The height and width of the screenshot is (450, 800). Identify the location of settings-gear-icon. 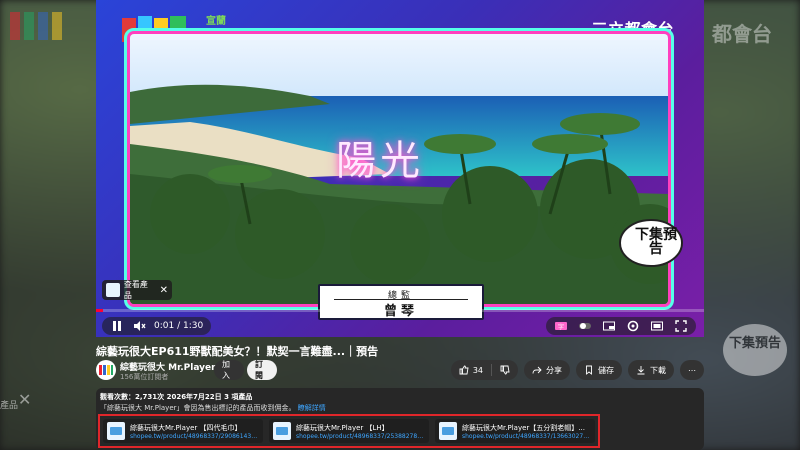
(633, 326).